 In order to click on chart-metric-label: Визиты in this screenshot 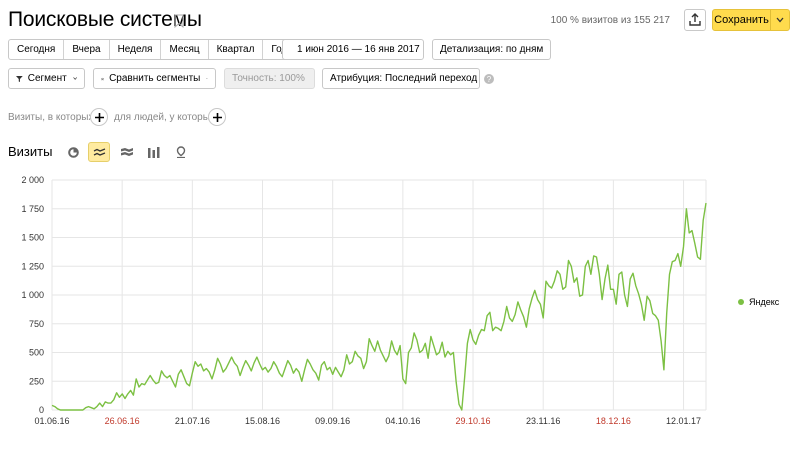, I will do `click(30, 151)`.